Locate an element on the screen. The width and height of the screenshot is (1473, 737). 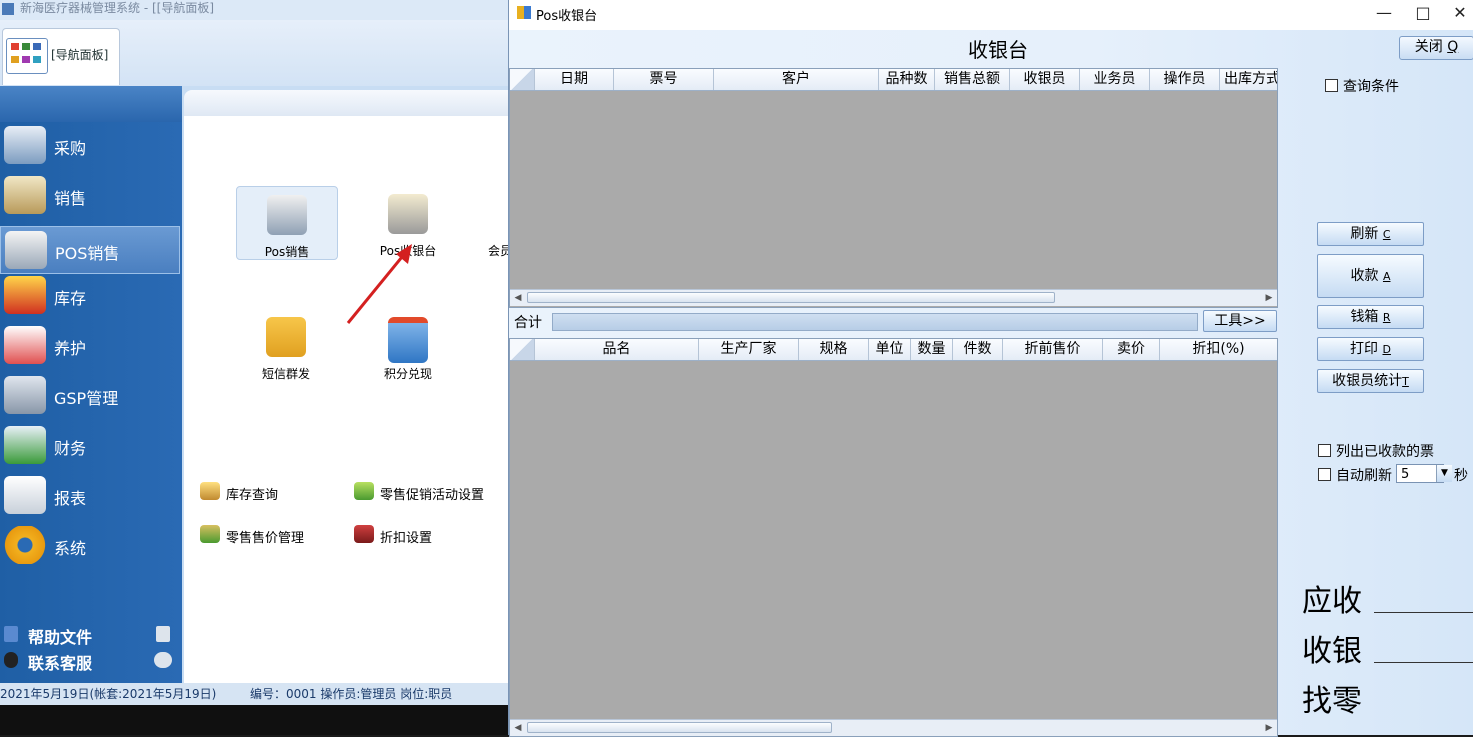
col-salesperson: 业务员 is located at coordinates (1115, 79).